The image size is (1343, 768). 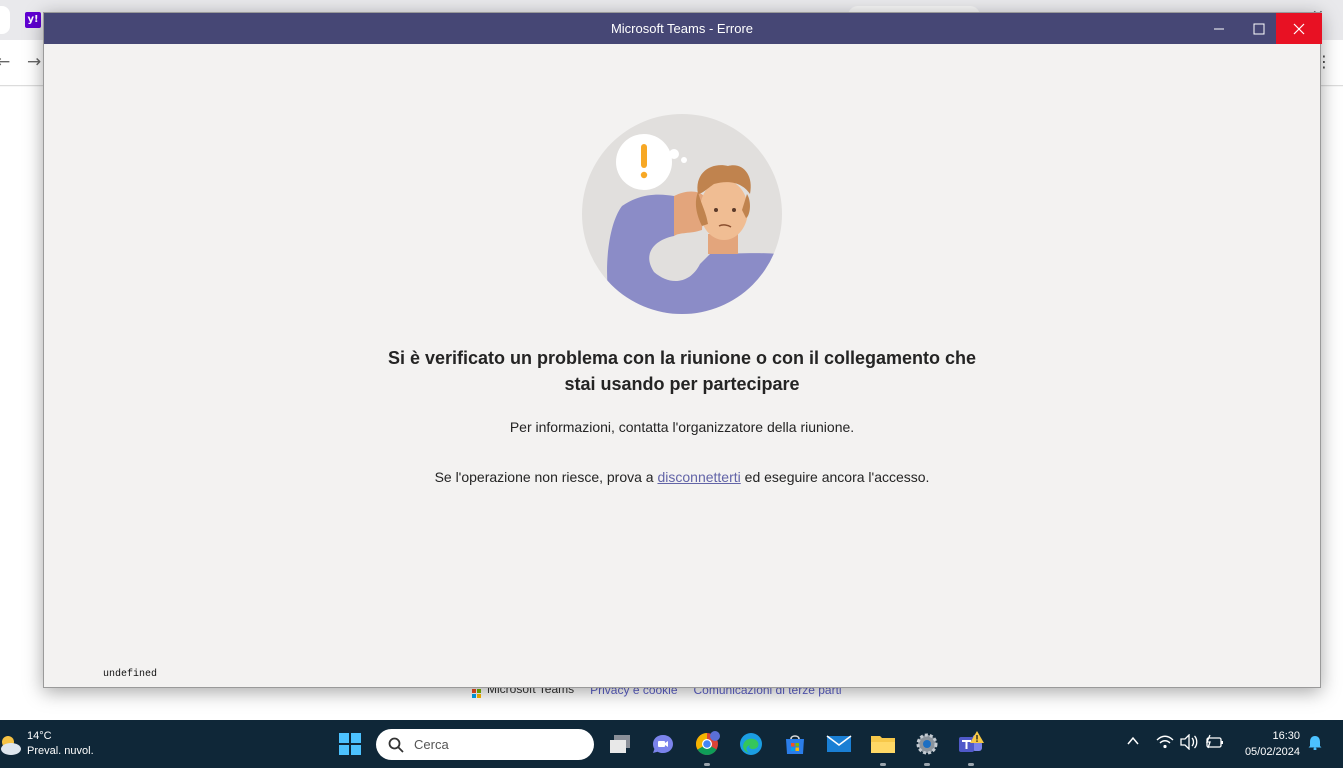 What do you see at coordinates (698, 477) in the screenshot?
I see `sign-out-link: disconnetterti` at bounding box center [698, 477].